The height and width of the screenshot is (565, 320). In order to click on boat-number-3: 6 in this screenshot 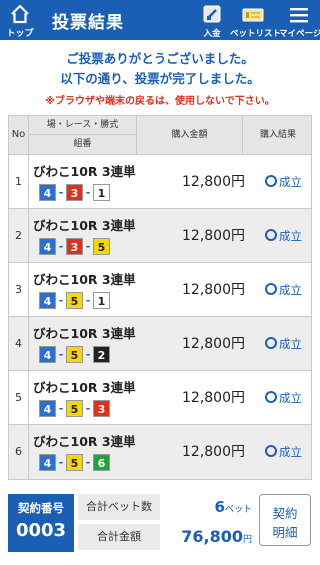, I will do `click(101, 462)`.